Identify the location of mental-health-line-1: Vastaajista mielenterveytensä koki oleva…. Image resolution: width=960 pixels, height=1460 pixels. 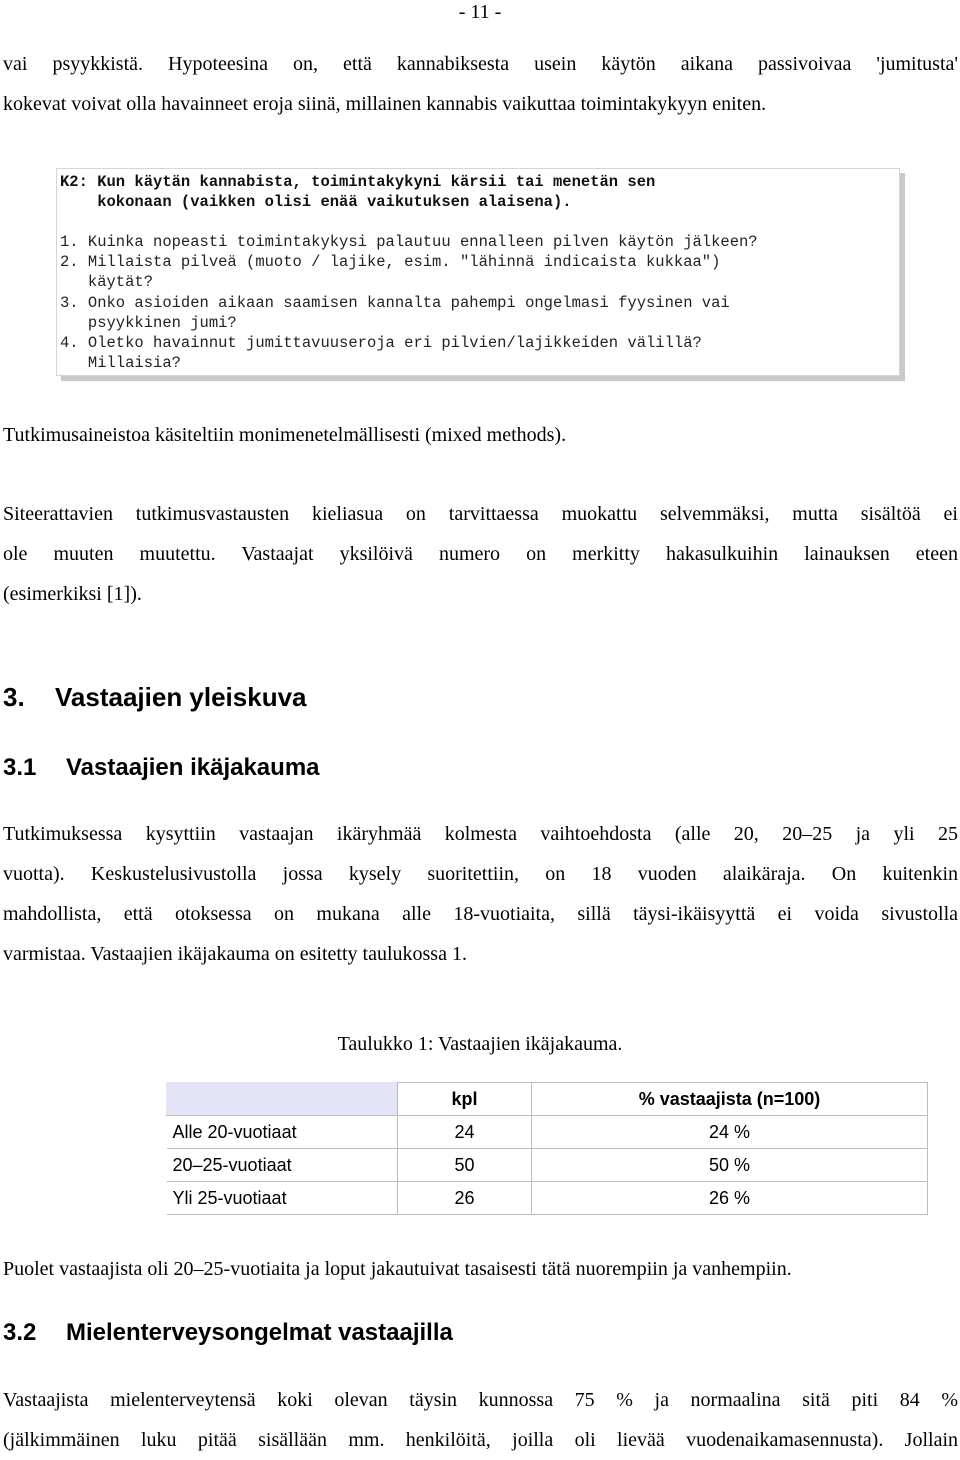
(480, 1400).